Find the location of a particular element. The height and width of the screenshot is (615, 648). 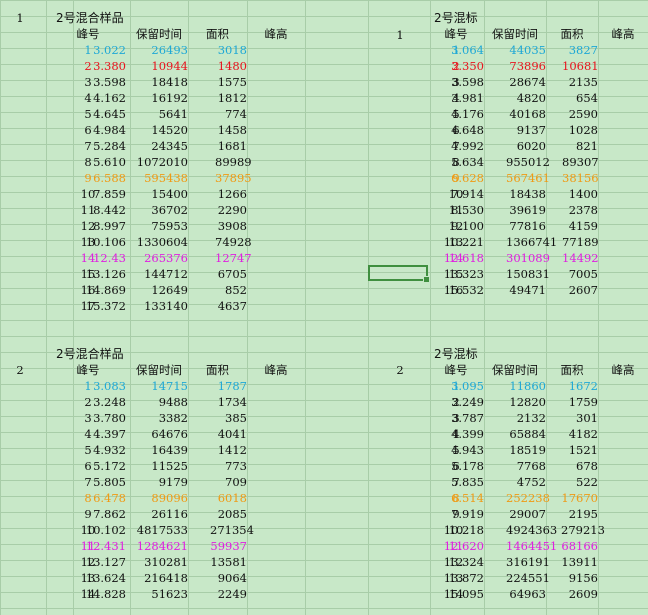

cell-peak-height: 774 is located at coordinates (231, 114).